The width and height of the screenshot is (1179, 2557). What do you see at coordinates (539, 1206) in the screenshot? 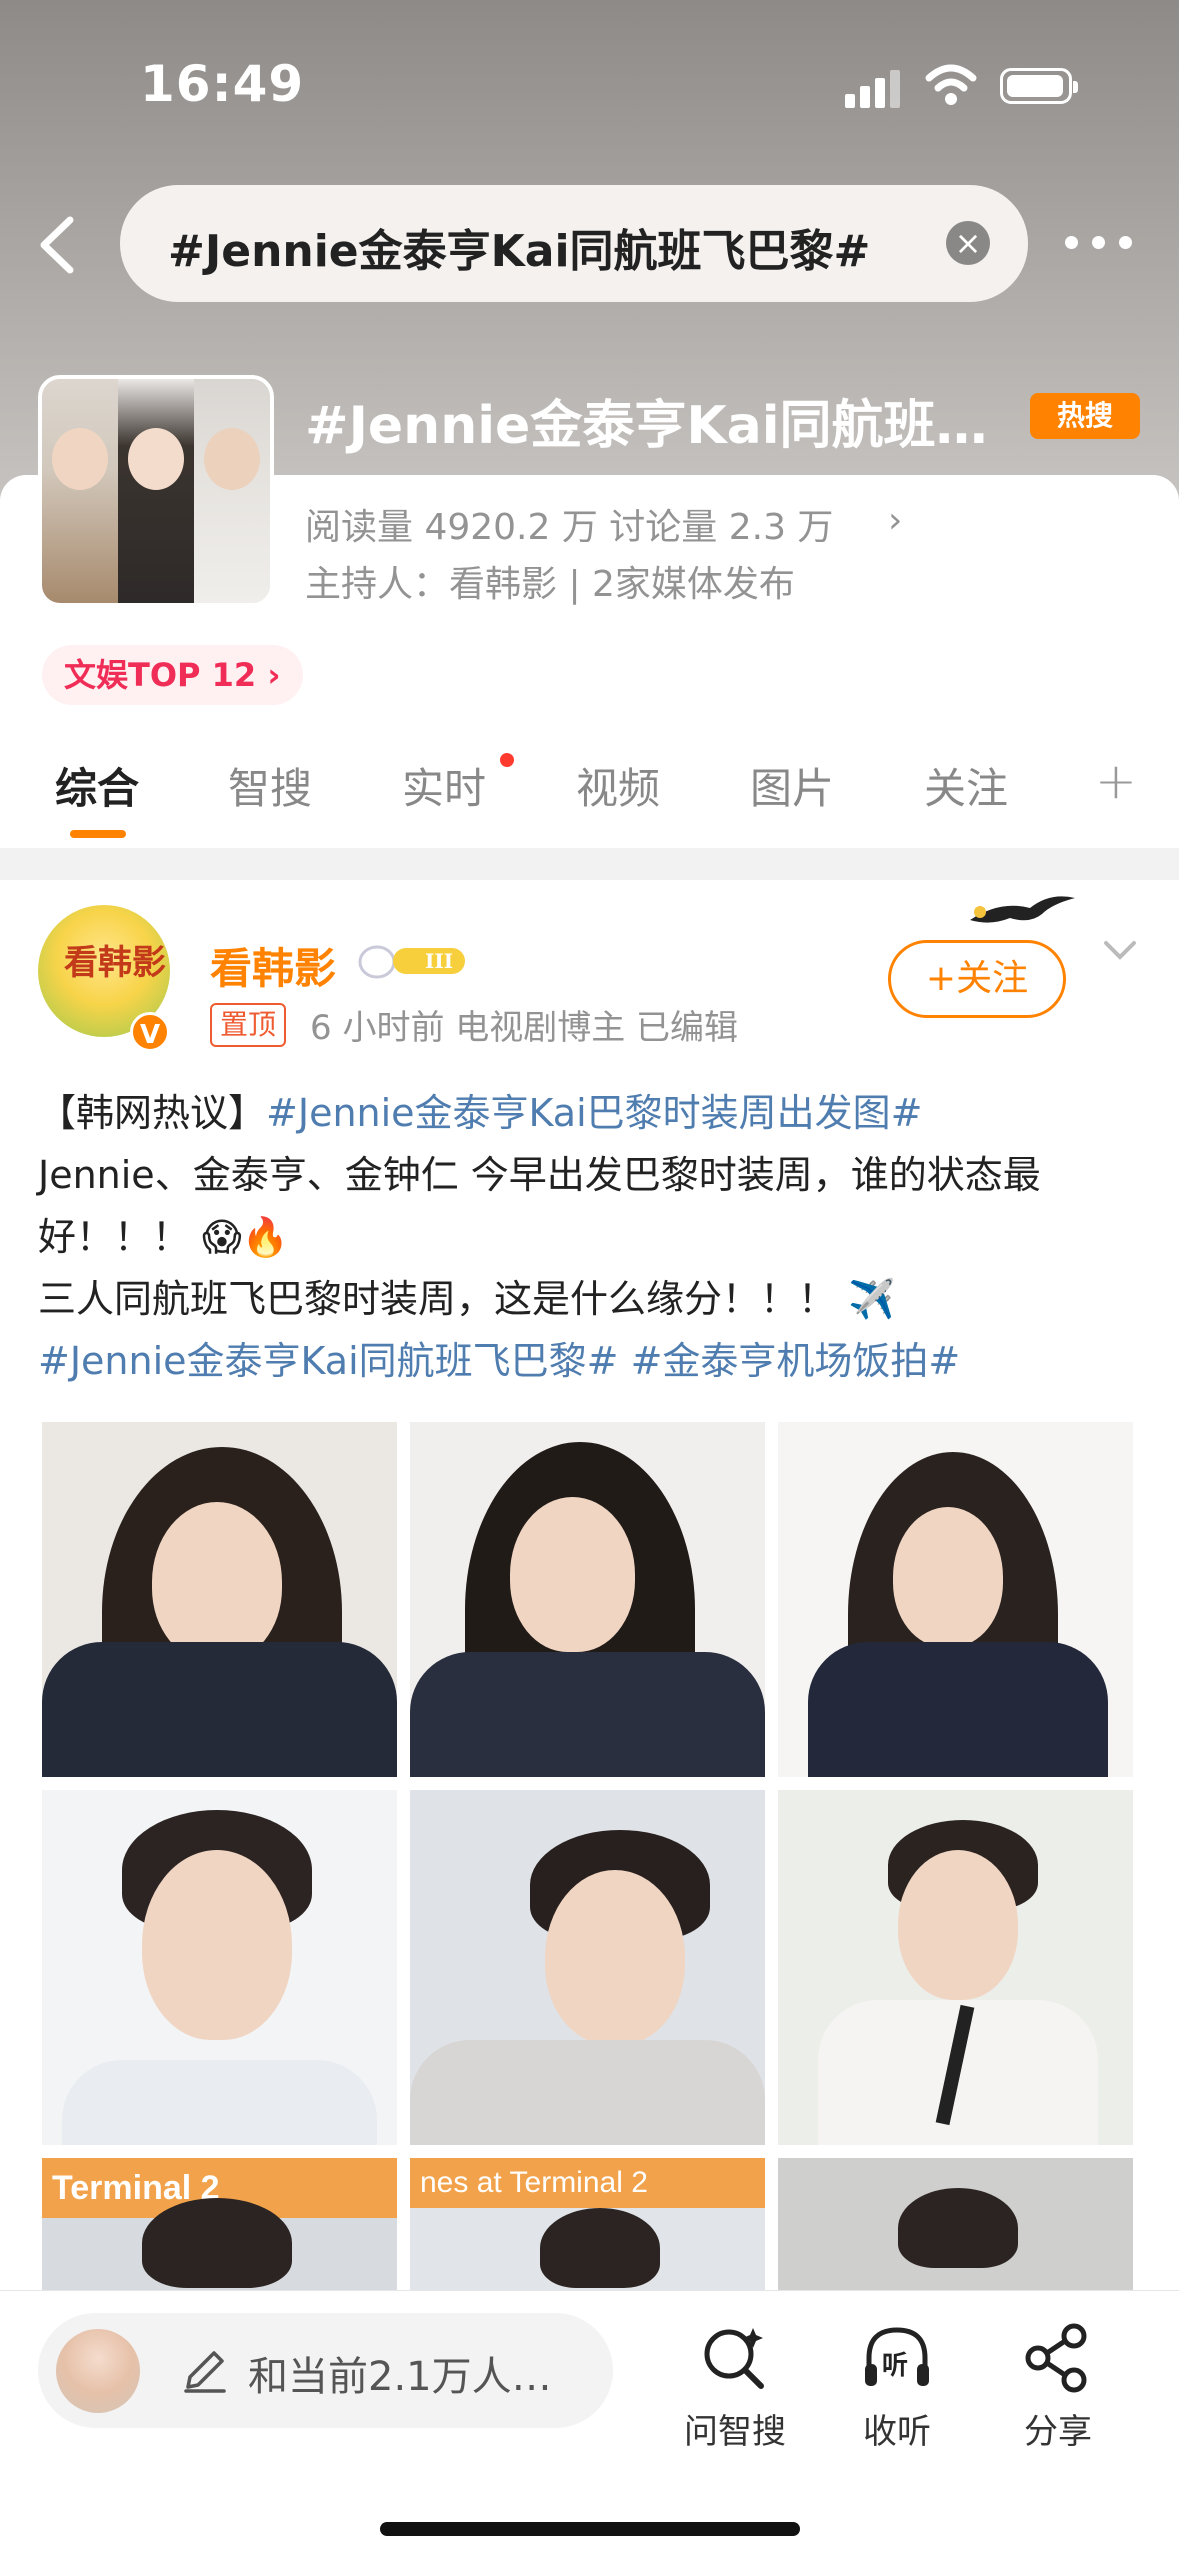
I see `post-line-2: Jennie、金泰亨、金钟仁 今早出发巴黎时装周，谁的状态最好！！！ 😱🔥` at bounding box center [539, 1206].